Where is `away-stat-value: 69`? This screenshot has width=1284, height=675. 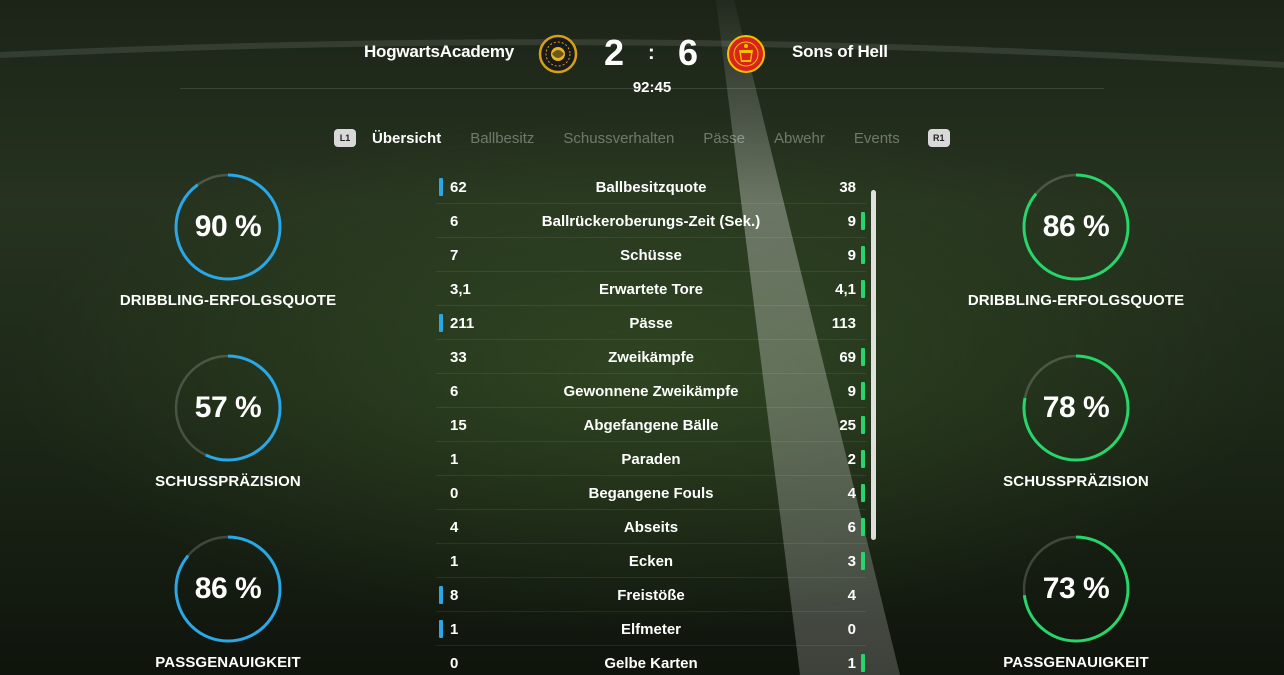
away-stat-value: 69 is located at coordinates (847, 357).